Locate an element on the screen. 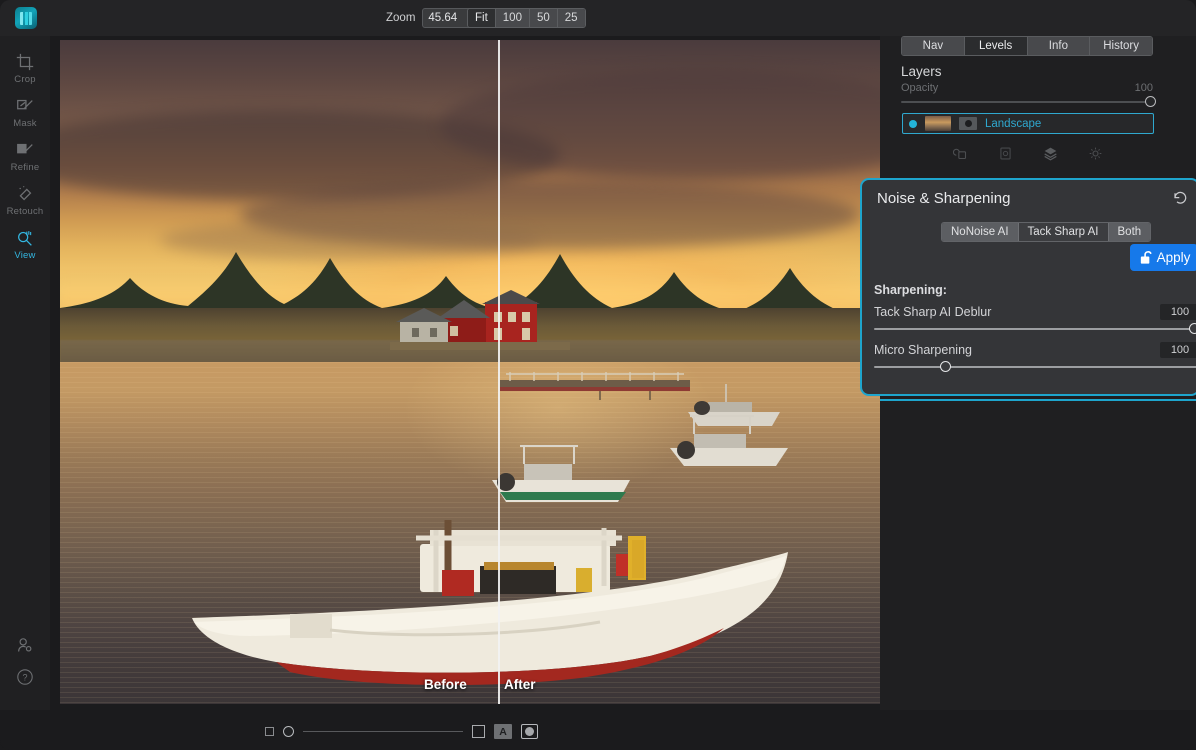 This screenshot has height=750, width=1196. account-button is located at coordinates (25, 646).